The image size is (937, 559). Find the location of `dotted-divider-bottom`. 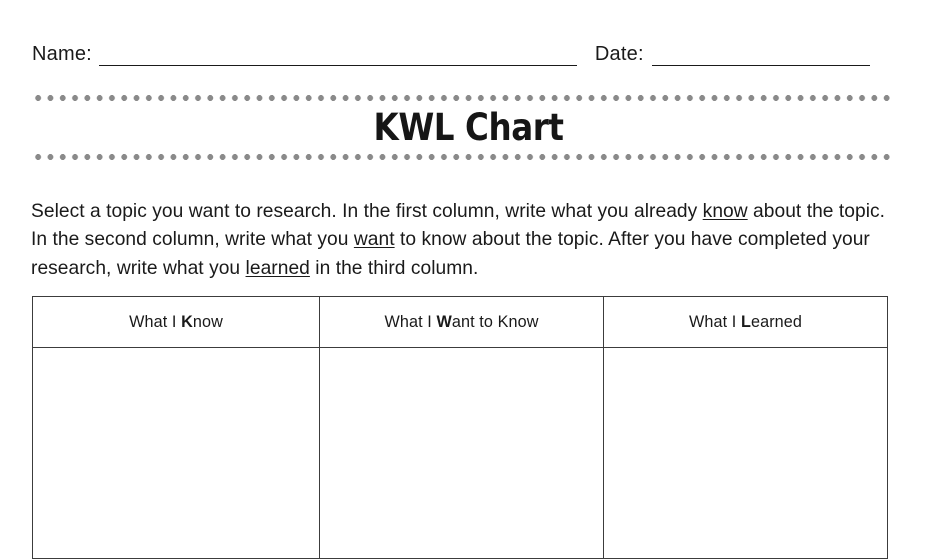

dotted-divider-bottom is located at coordinates (462, 157).